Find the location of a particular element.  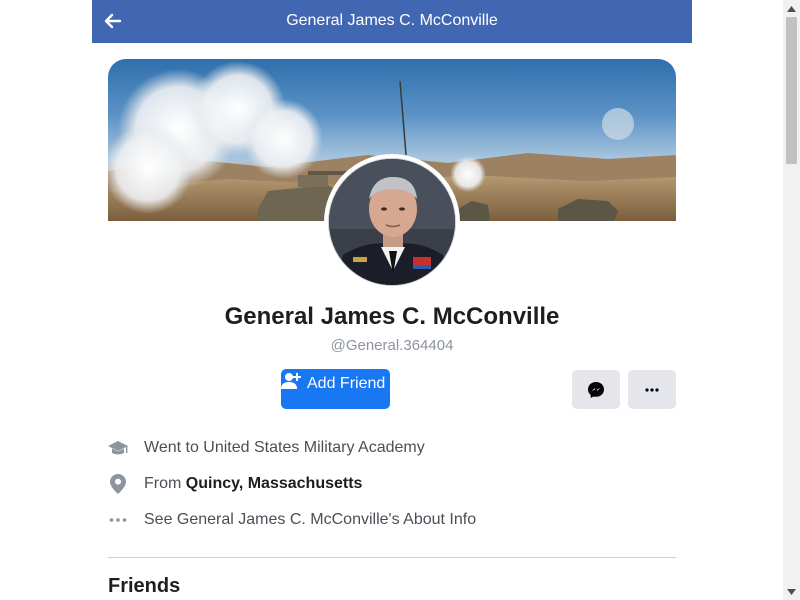

messenger-icon is located at coordinates (596, 389).